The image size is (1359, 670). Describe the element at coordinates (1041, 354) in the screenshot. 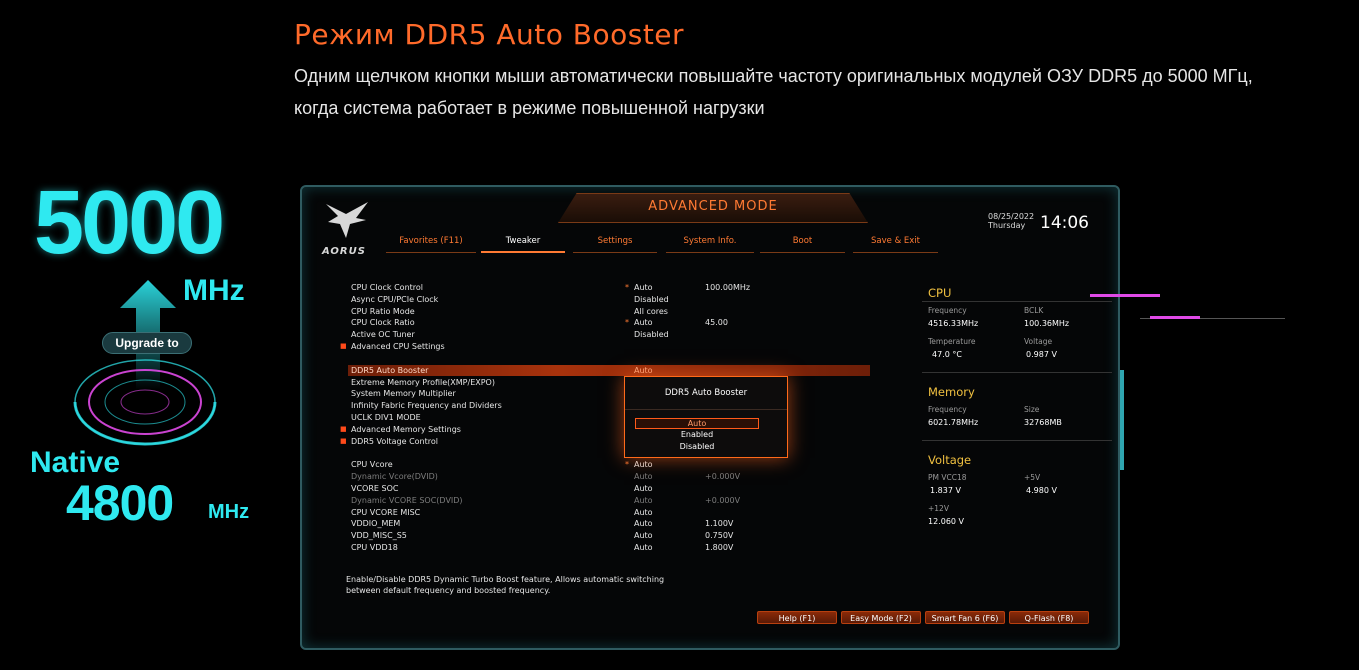

I see `cpu-voltage-value: 0.987 V` at that location.